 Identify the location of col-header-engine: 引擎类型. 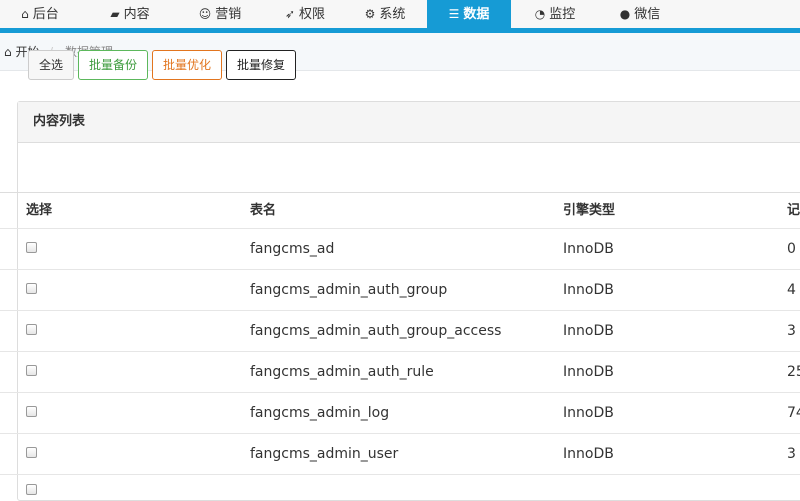
(589, 210).